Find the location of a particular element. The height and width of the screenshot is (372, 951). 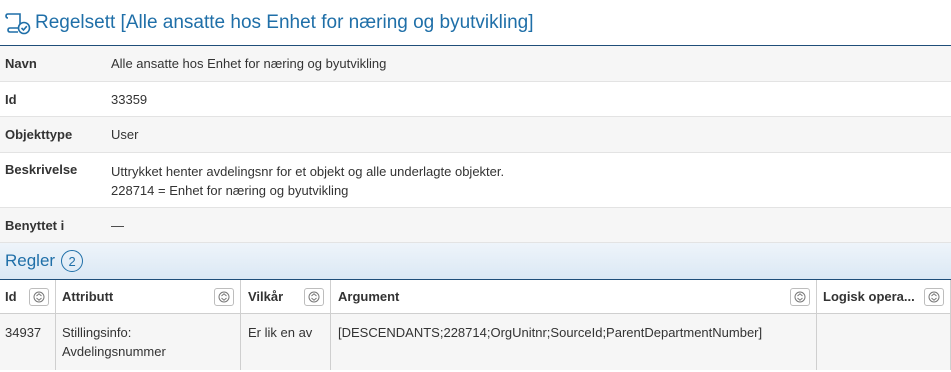

rules-count-badge: 2 is located at coordinates (72, 261).